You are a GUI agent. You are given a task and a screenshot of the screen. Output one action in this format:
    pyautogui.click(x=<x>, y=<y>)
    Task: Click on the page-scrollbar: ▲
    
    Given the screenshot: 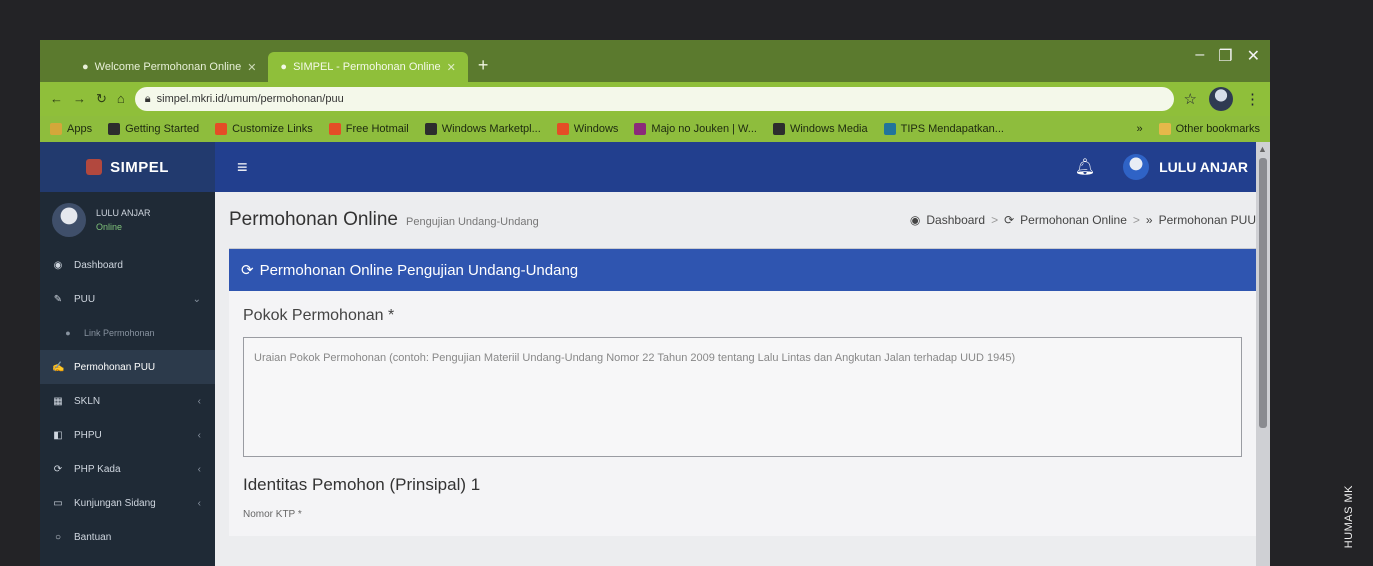 What is the action you would take?
    pyautogui.click(x=1263, y=354)
    